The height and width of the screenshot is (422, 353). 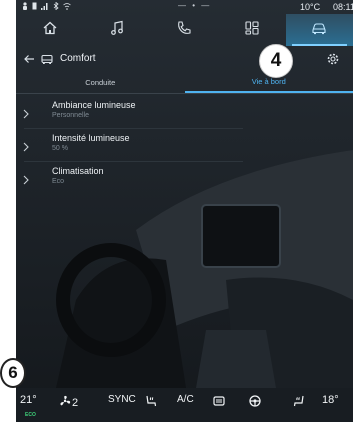 I want to click on nav-tab-media, so click(x=116, y=30).